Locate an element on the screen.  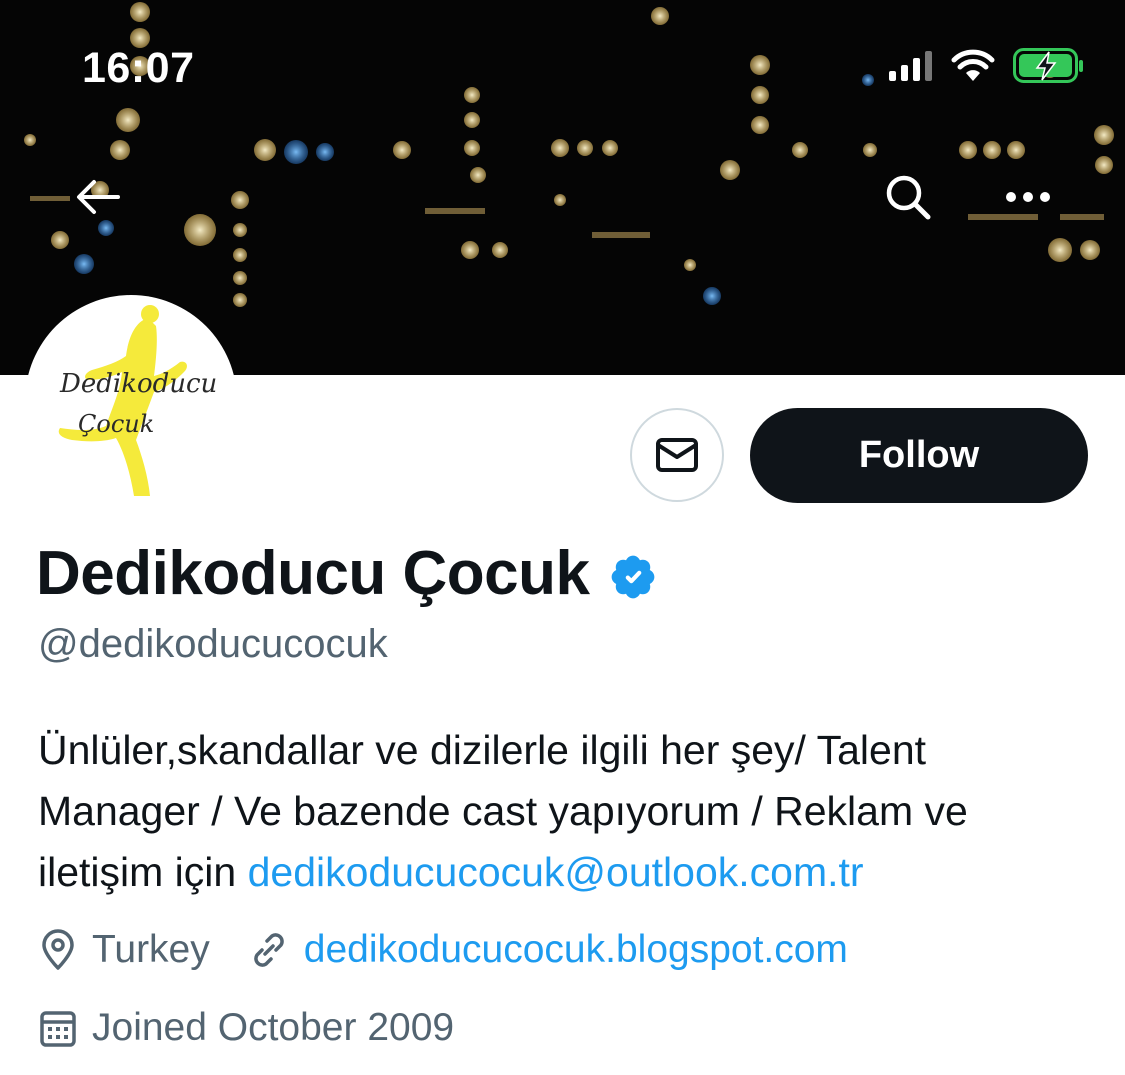
more-icon is located at coordinates (1028, 197).